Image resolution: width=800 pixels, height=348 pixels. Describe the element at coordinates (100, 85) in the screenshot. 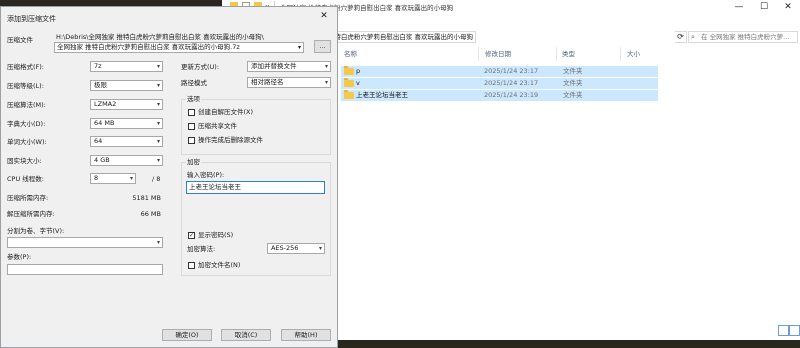

I see `level-value: 极限` at that location.